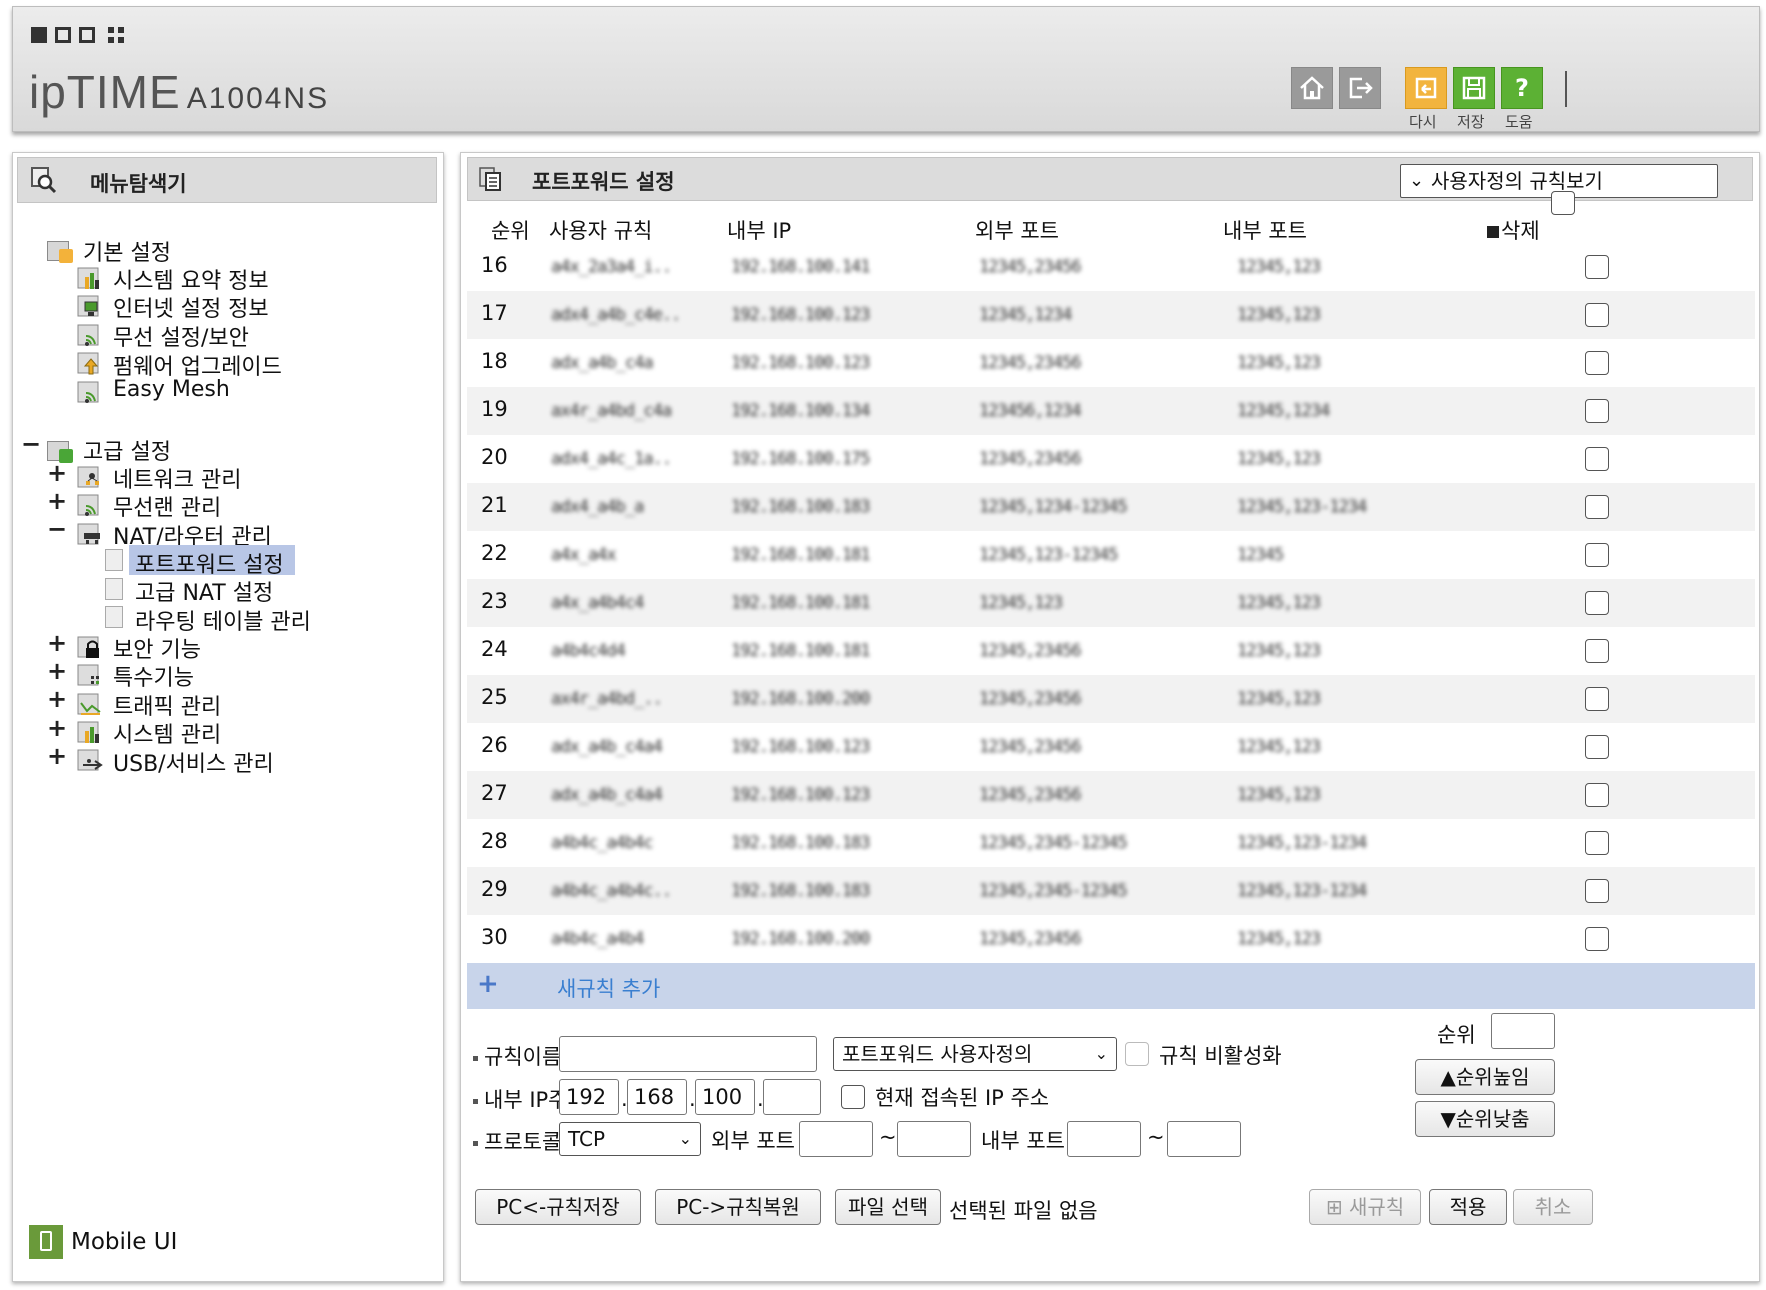 The width and height of the screenshot is (1766, 1290). What do you see at coordinates (558, 1207) in the screenshot?
I see `save-rules-to-pc-button: PC<-규칙저장` at bounding box center [558, 1207].